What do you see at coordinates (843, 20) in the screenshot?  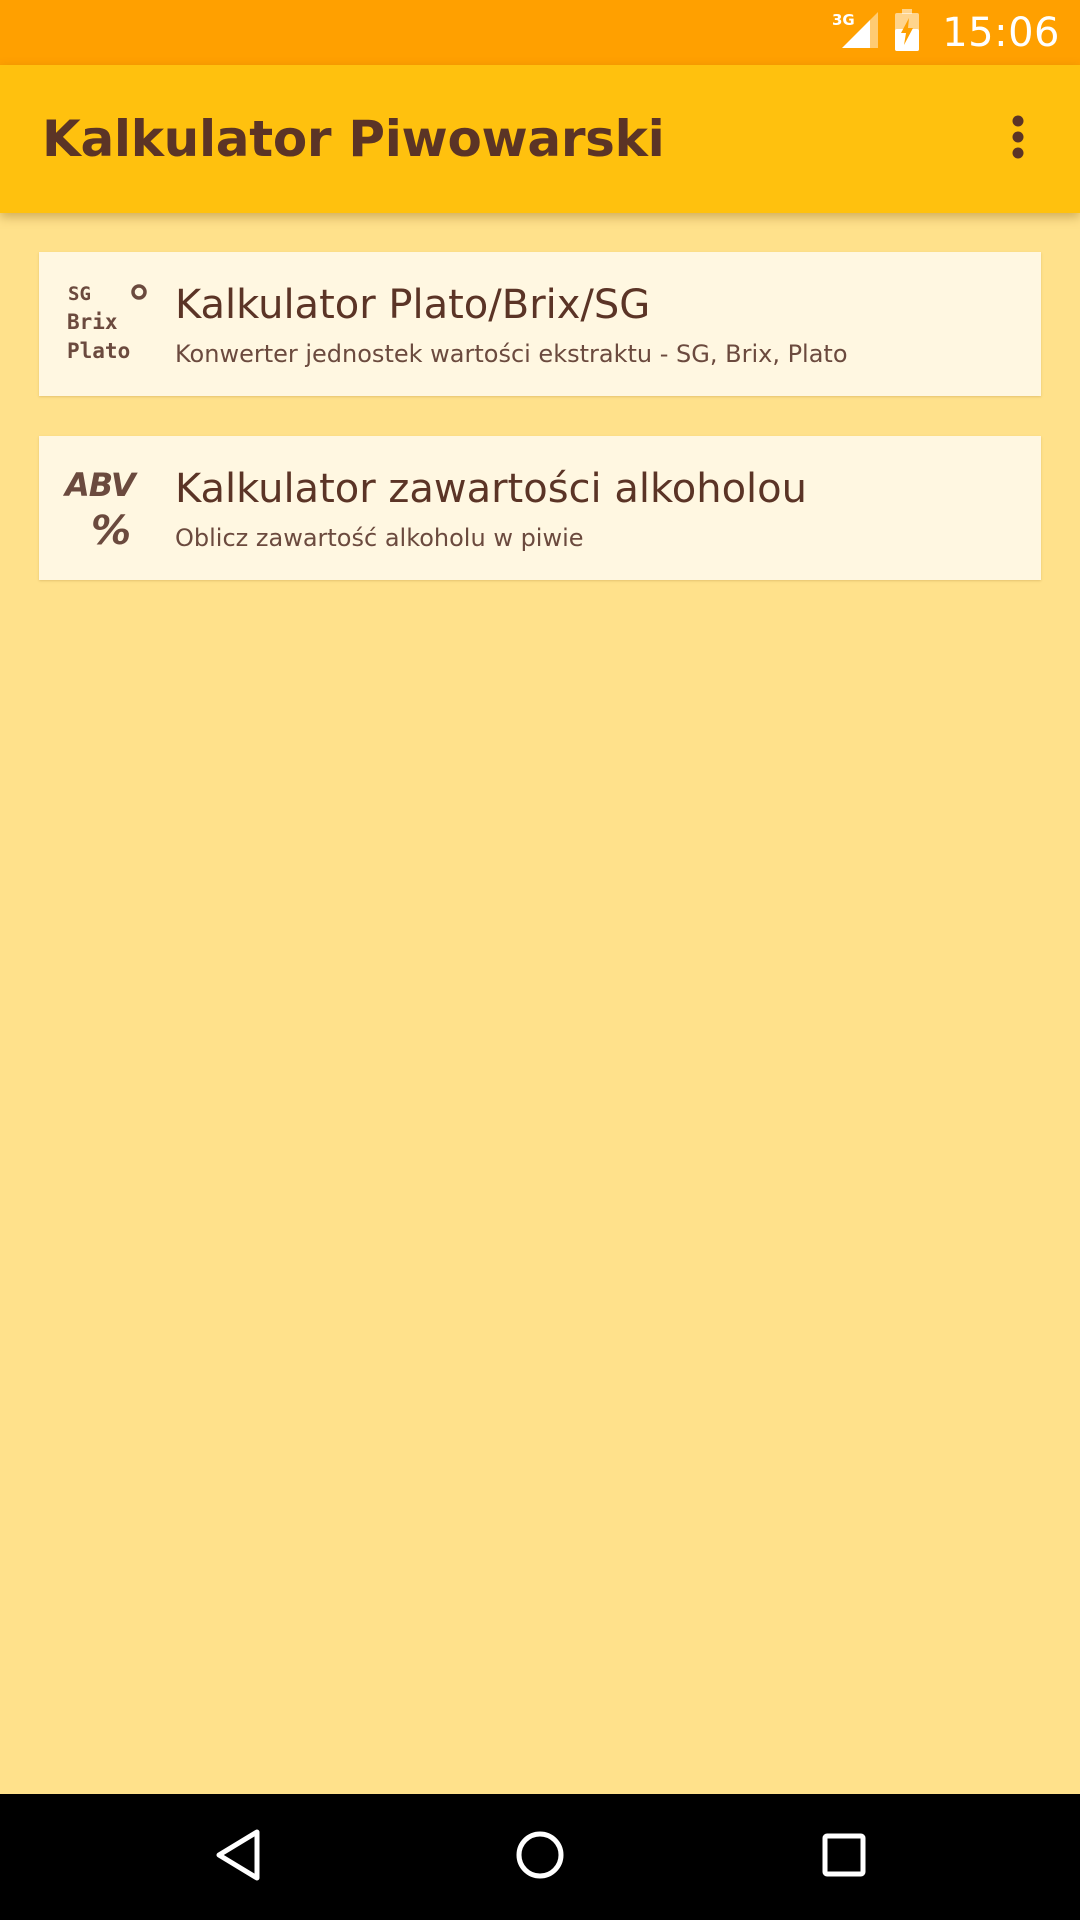 I see `network-type-label: 3G` at bounding box center [843, 20].